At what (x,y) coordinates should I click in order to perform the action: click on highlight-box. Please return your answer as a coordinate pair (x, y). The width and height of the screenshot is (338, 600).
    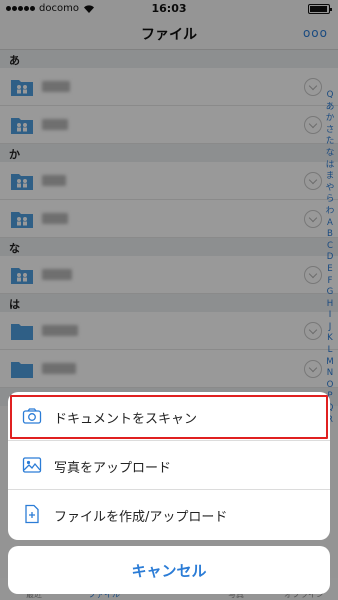
    Looking at the image, I should click on (169, 417).